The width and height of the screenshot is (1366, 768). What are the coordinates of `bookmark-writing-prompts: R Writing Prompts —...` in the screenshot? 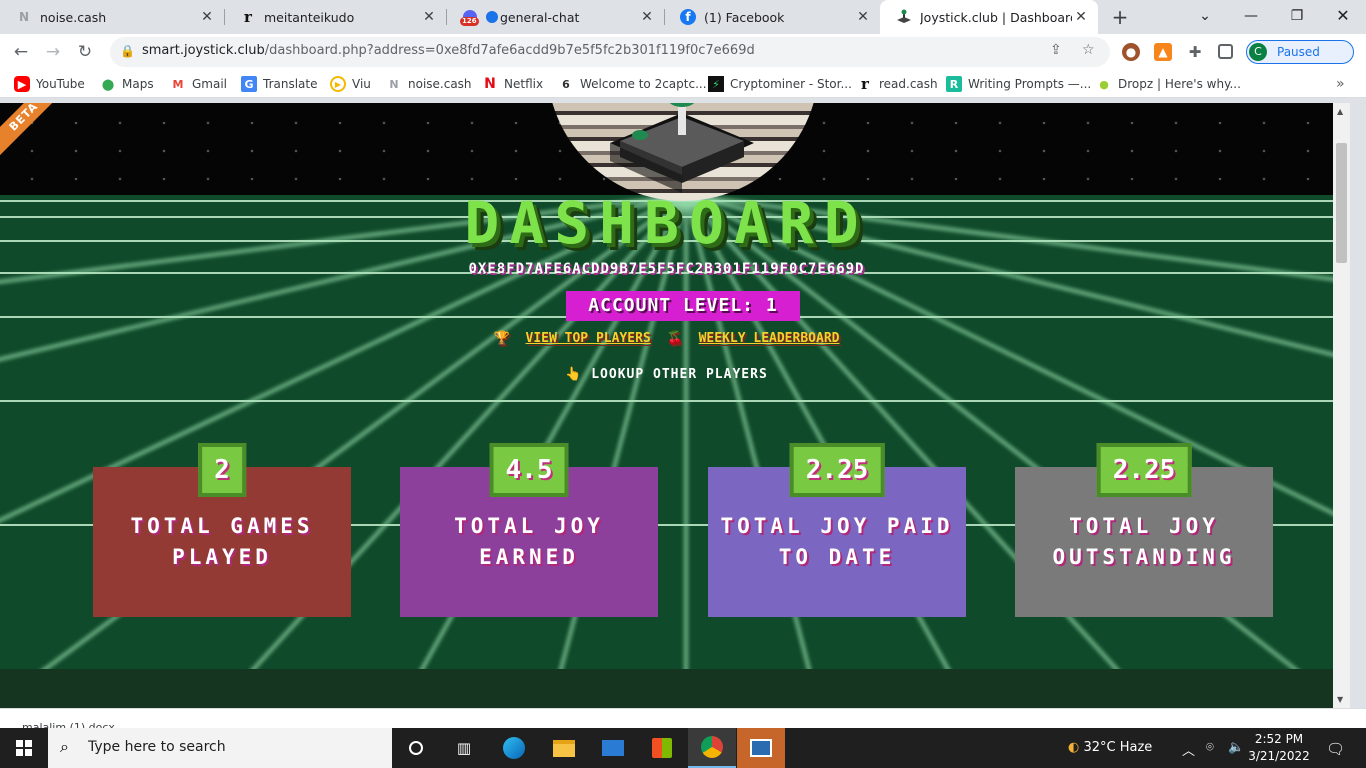 It's located at (1018, 84).